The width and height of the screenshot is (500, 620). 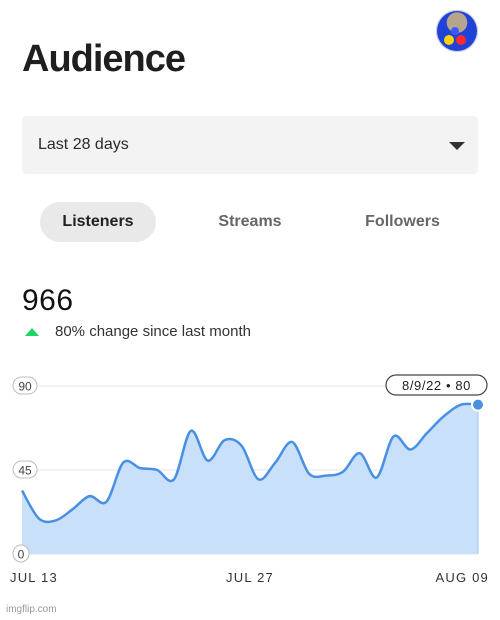 I want to click on y-tick-label: 45, so click(x=25, y=471).